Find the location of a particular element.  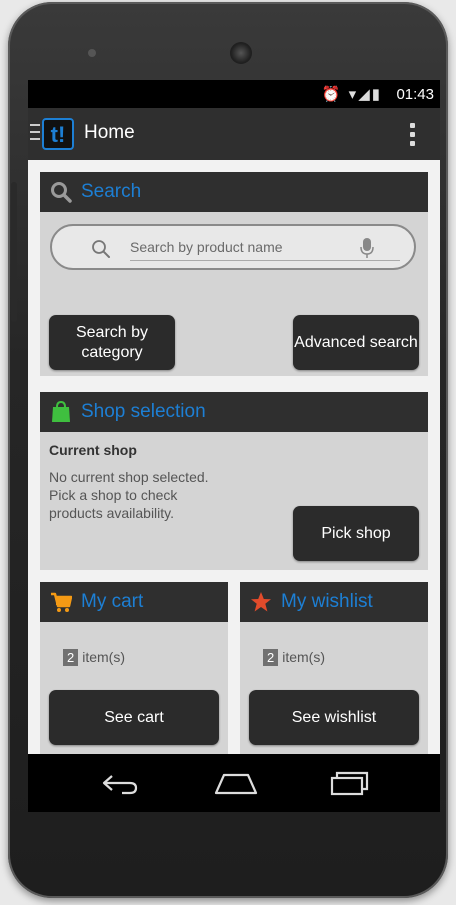

advanced-search-button: Advanced search is located at coordinates (356, 342).